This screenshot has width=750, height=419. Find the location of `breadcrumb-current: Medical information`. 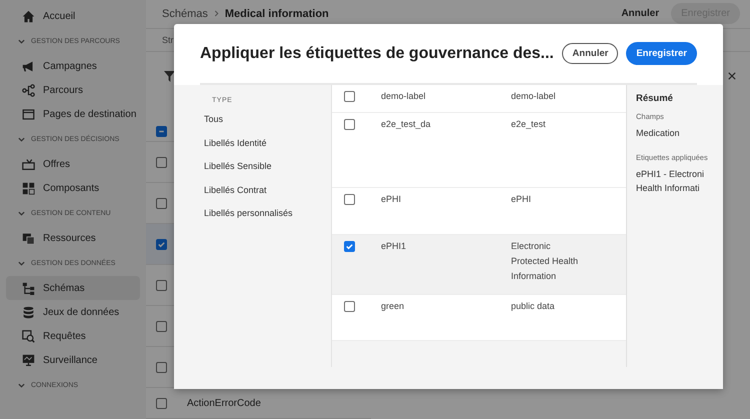

breadcrumb-current: Medical information is located at coordinates (276, 14).